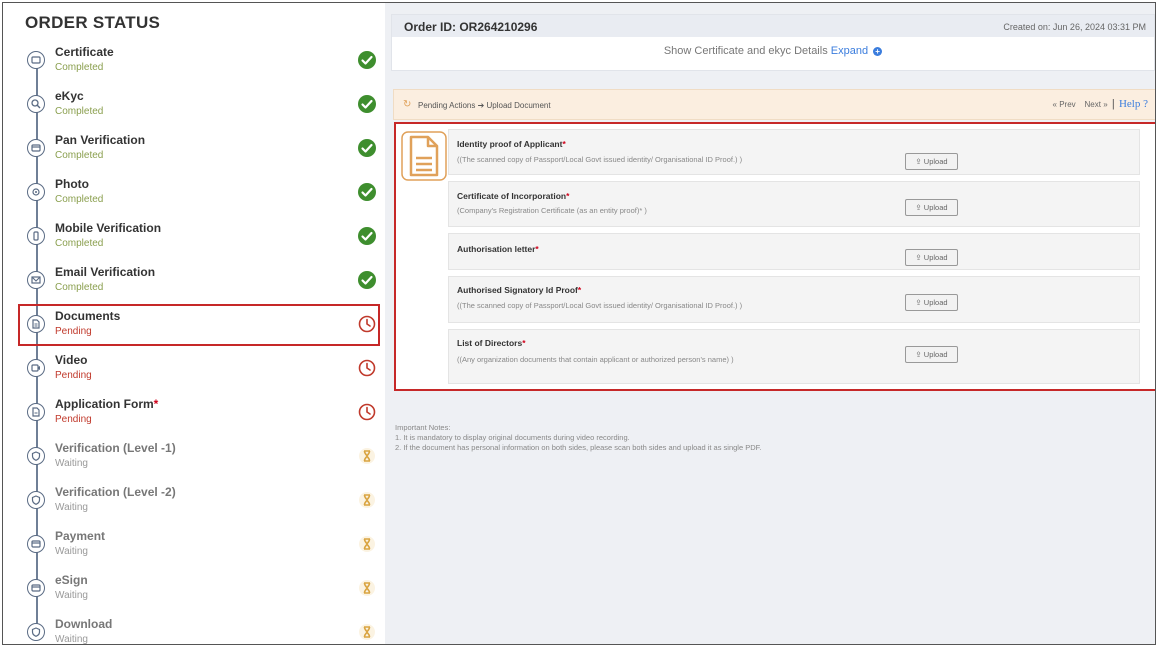  I want to click on step-verification-level-1: Verification (Level -1) Waiting, so click(194, 461).